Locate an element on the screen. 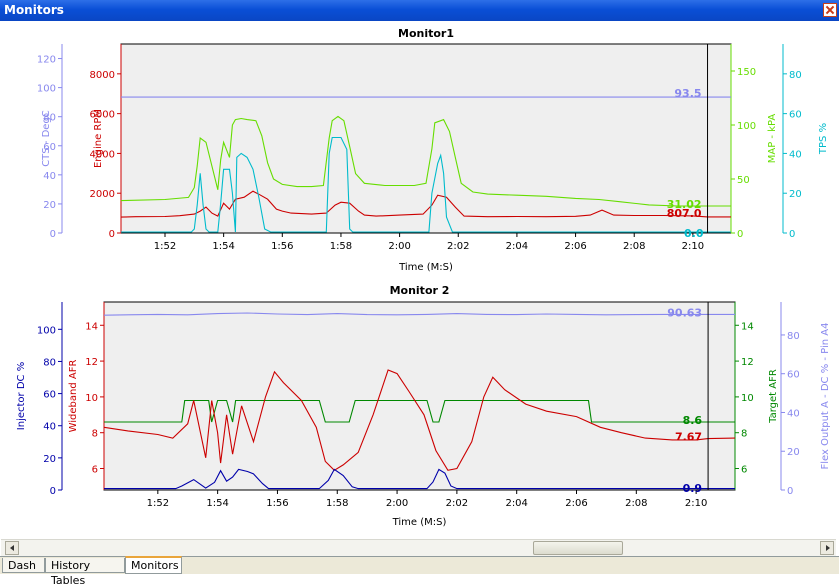 The width and height of the screenshot is (839, 588). horizontal-scrollbar is located at coordinates (418, 547).